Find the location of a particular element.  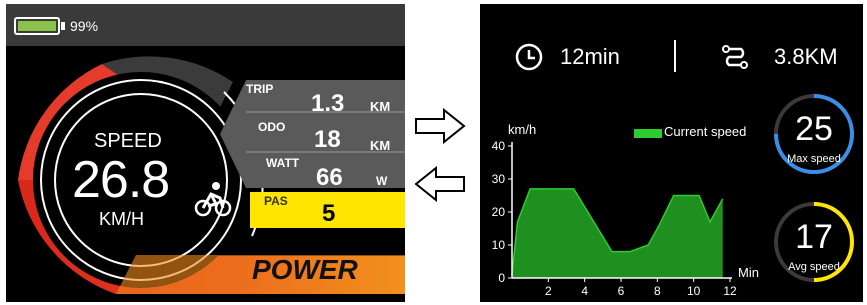

watt-unit: W is located at coordinates (382, 181).